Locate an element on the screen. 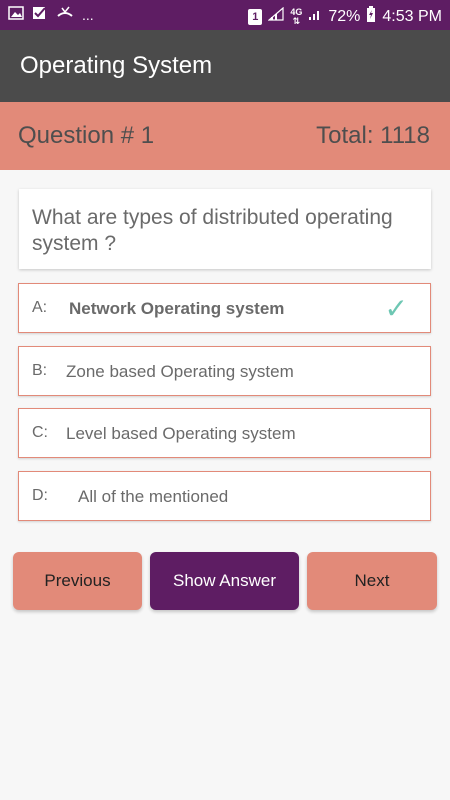 The width and height of the screenshot is (450, 800). signal-icon is located at coordinates (275, 16).